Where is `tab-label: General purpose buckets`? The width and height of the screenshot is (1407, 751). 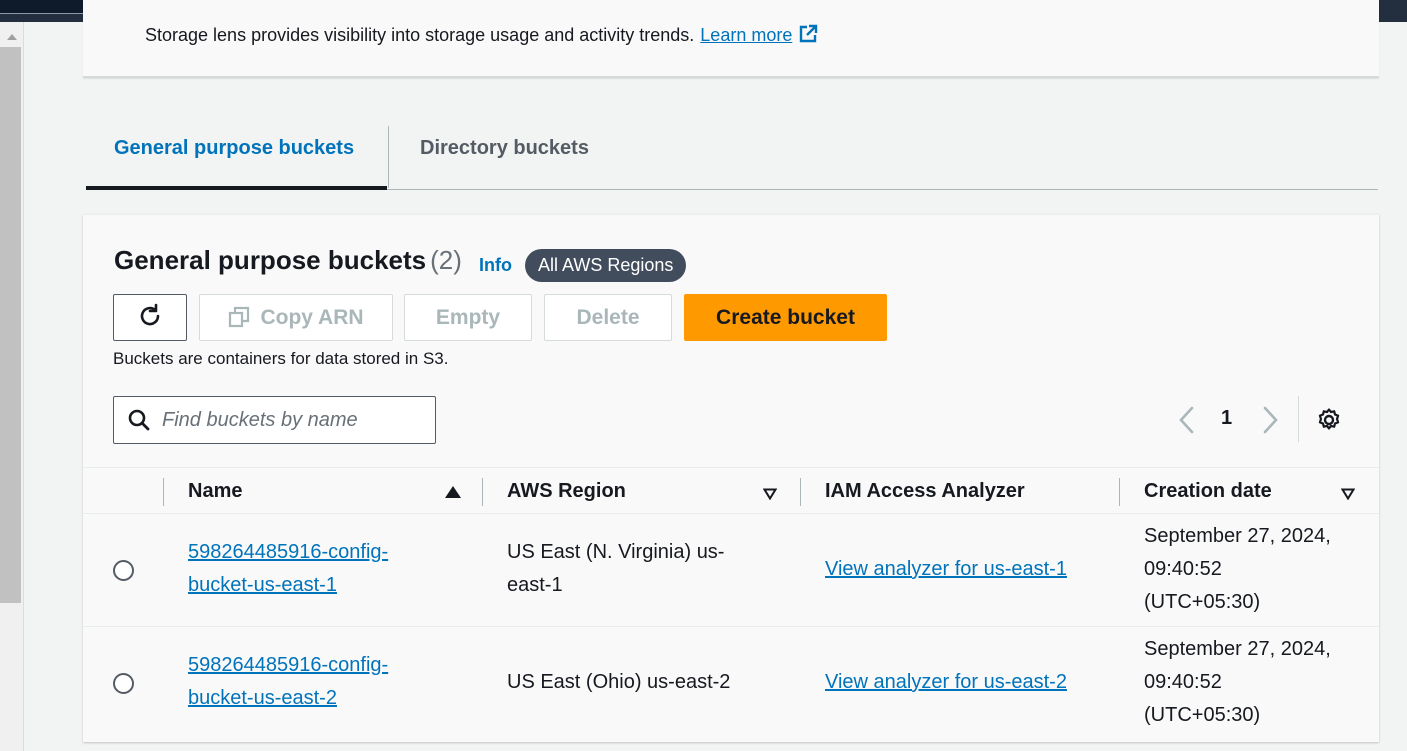 tab-label: General purpose buckets is located at coordinates (234, 148).